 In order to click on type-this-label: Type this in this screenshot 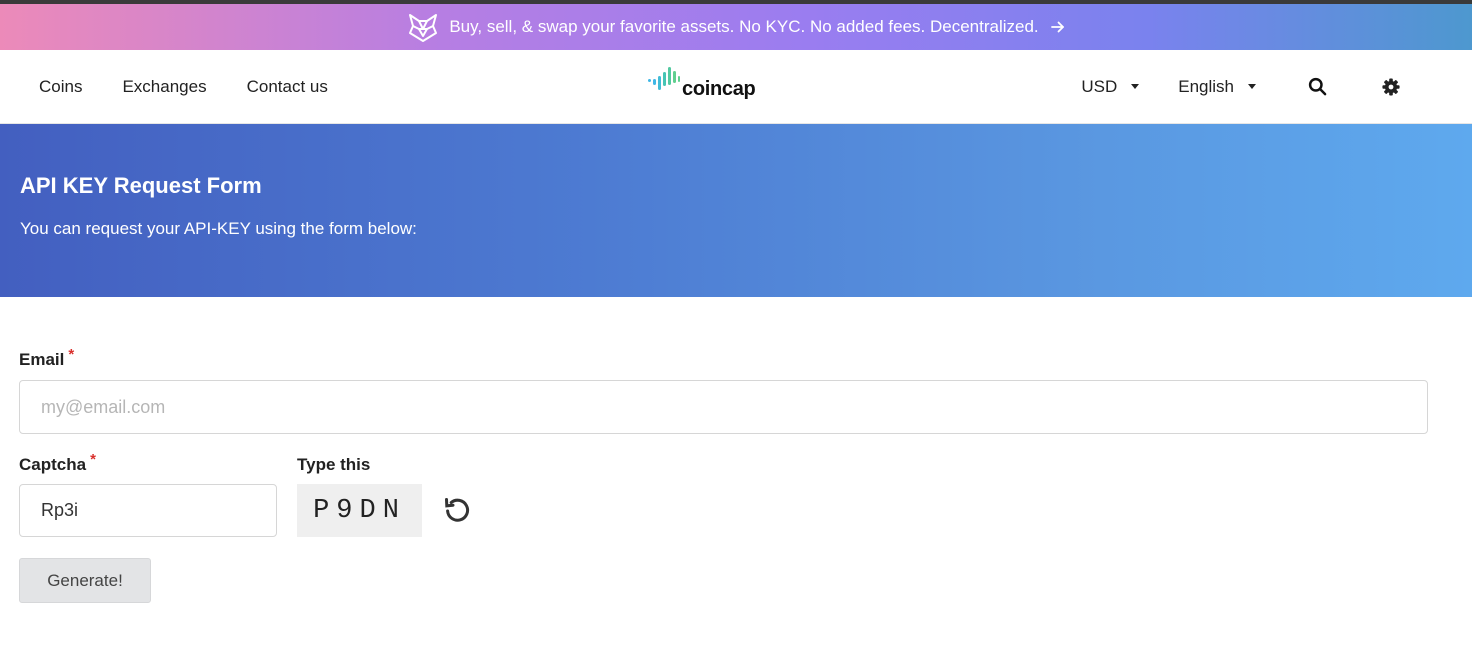, I will do `click(334, 464)`.